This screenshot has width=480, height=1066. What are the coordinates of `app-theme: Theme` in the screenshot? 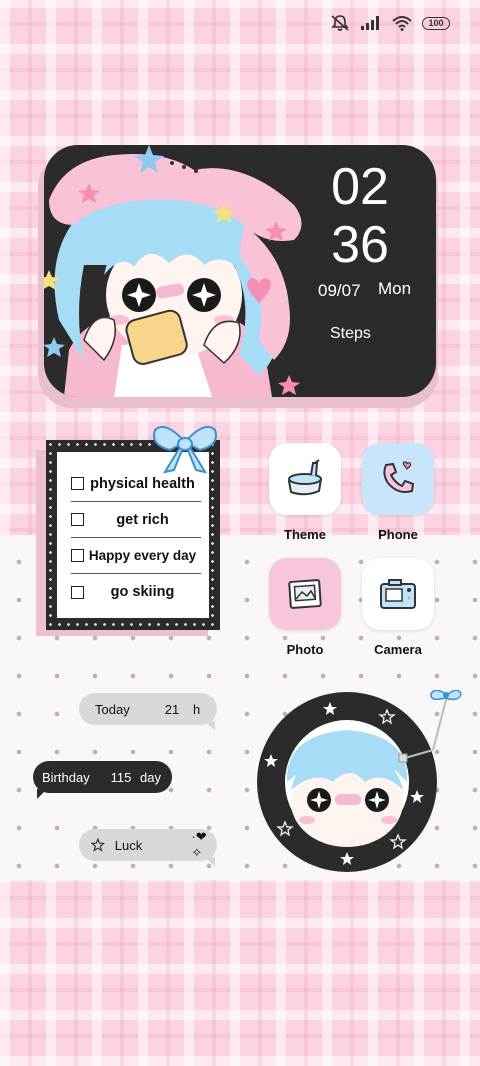 It's located at (305, 492).